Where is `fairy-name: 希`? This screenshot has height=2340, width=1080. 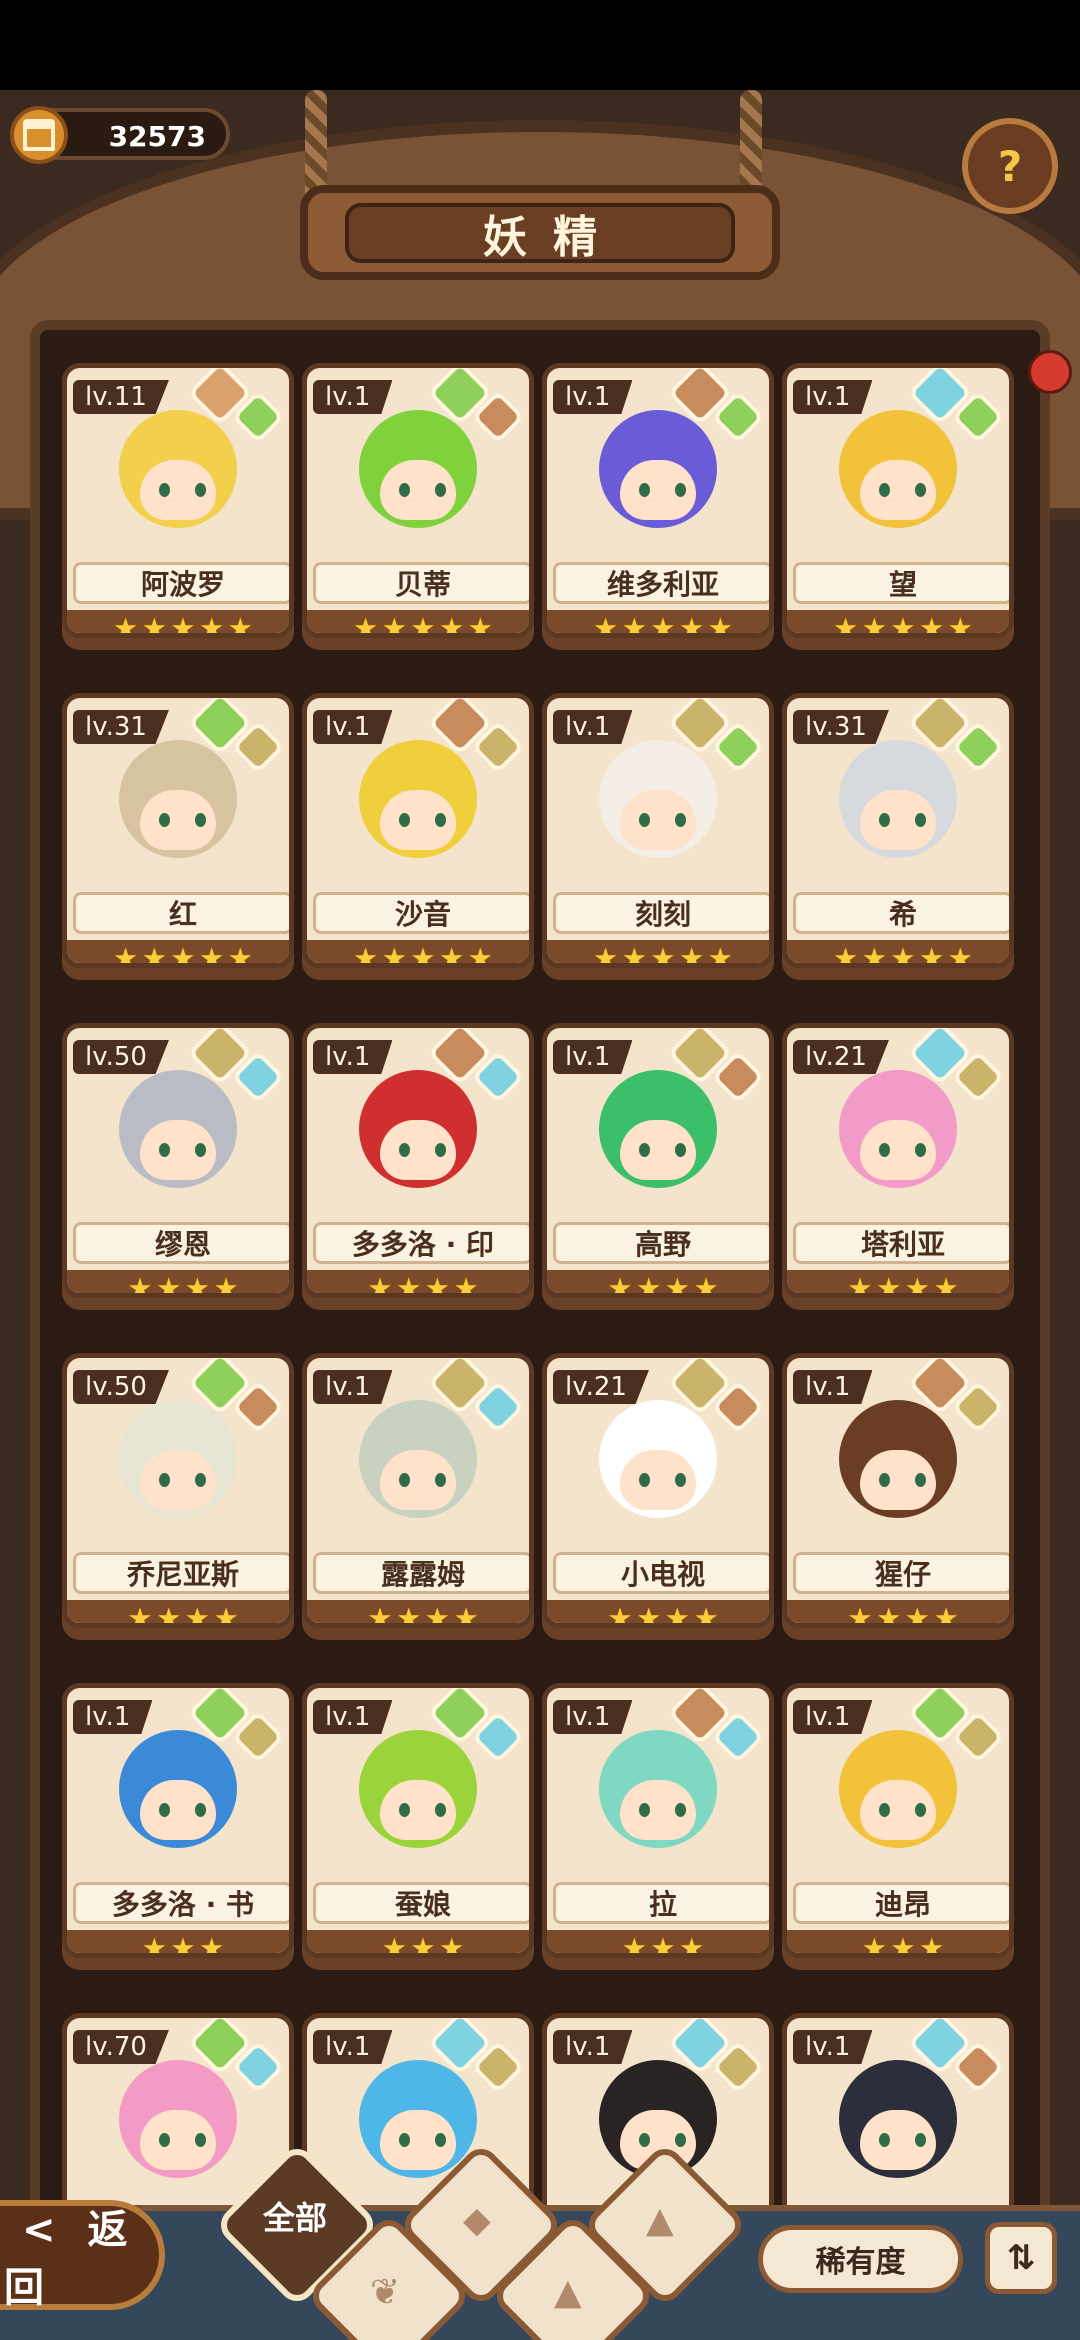
fairy-name: 希 is located at coordinates (902, 914).